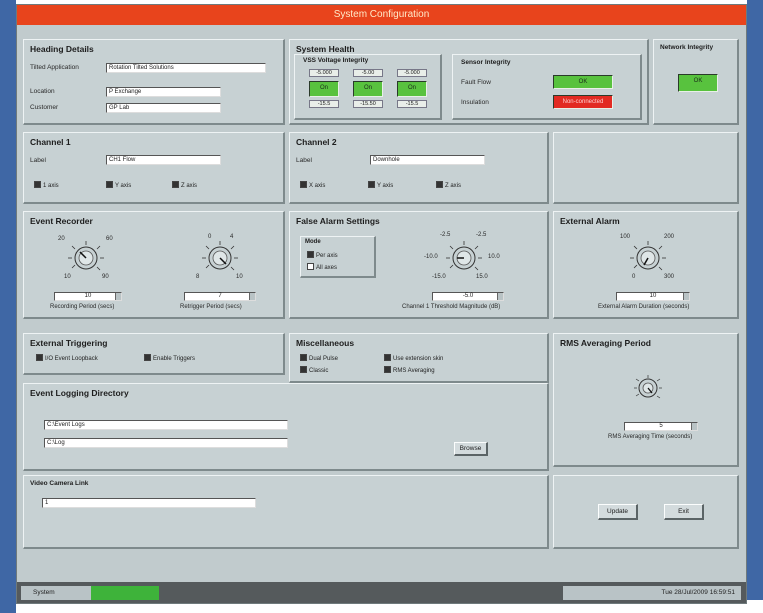 The height and width of the screenshot is (613, 763). I want to click on rms-averaging-title: RMS Averaging Period, so click(605, 343).